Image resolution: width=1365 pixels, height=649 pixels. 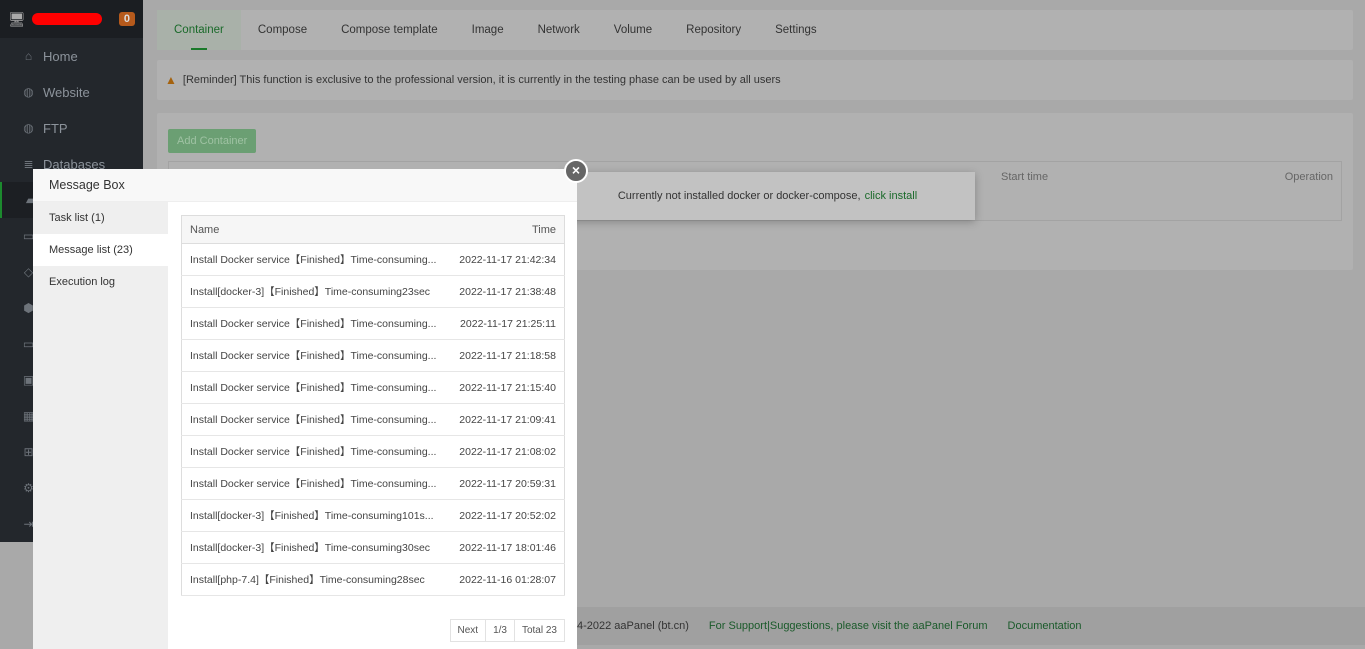 What do you see at coordinates (507, 229) in the screenshot?
I see `column-time: Time` at bounding box center [507, 229].